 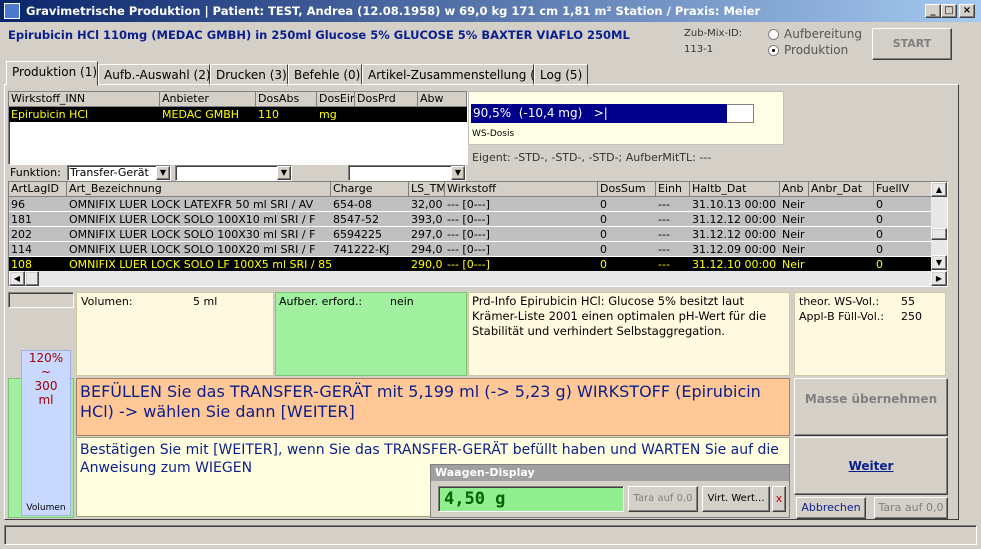 I want to click on col-header: FuellV, so click(x=906, y=189).